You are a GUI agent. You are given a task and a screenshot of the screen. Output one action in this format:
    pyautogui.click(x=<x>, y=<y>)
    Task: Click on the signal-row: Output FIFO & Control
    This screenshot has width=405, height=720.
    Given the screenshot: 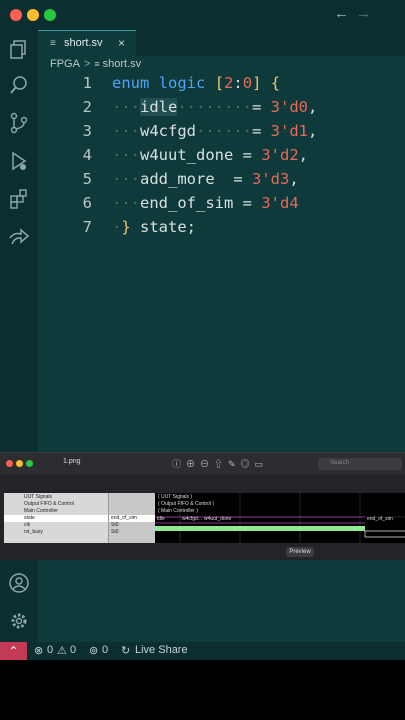 What is the action you would take?
    pyautogui.click(x=56, y=504)
    